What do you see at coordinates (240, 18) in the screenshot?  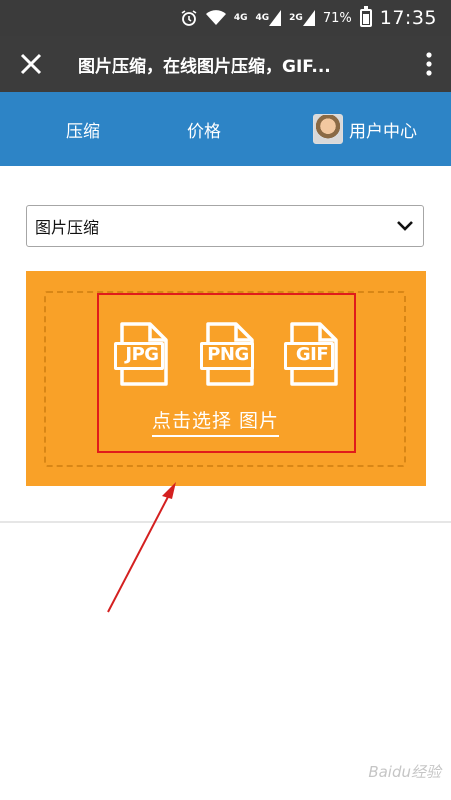 I see `network-type-1: 4G` at bounding box center [240, 18].